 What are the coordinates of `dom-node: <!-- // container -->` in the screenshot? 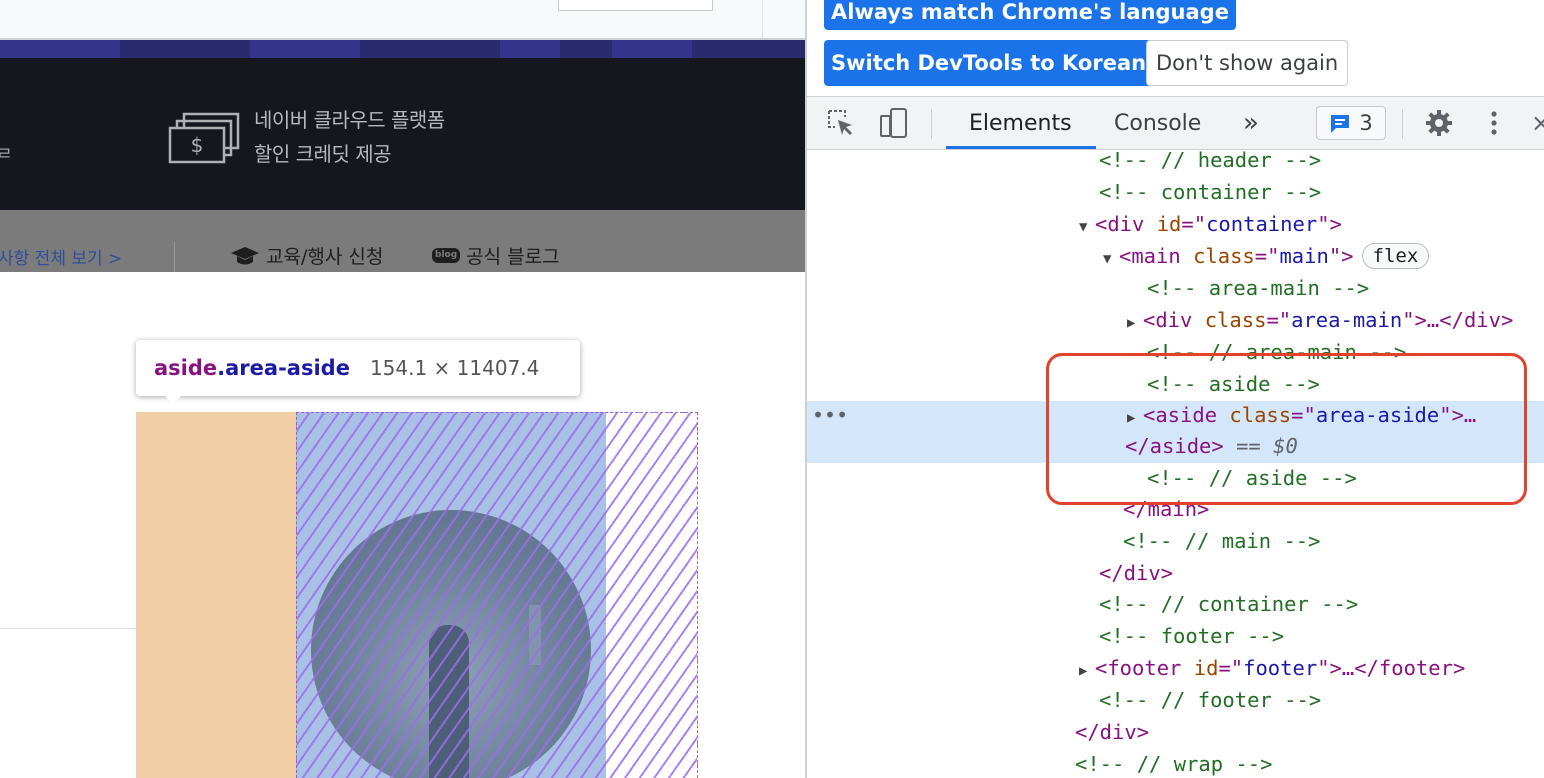 It's located at (1175, 606).